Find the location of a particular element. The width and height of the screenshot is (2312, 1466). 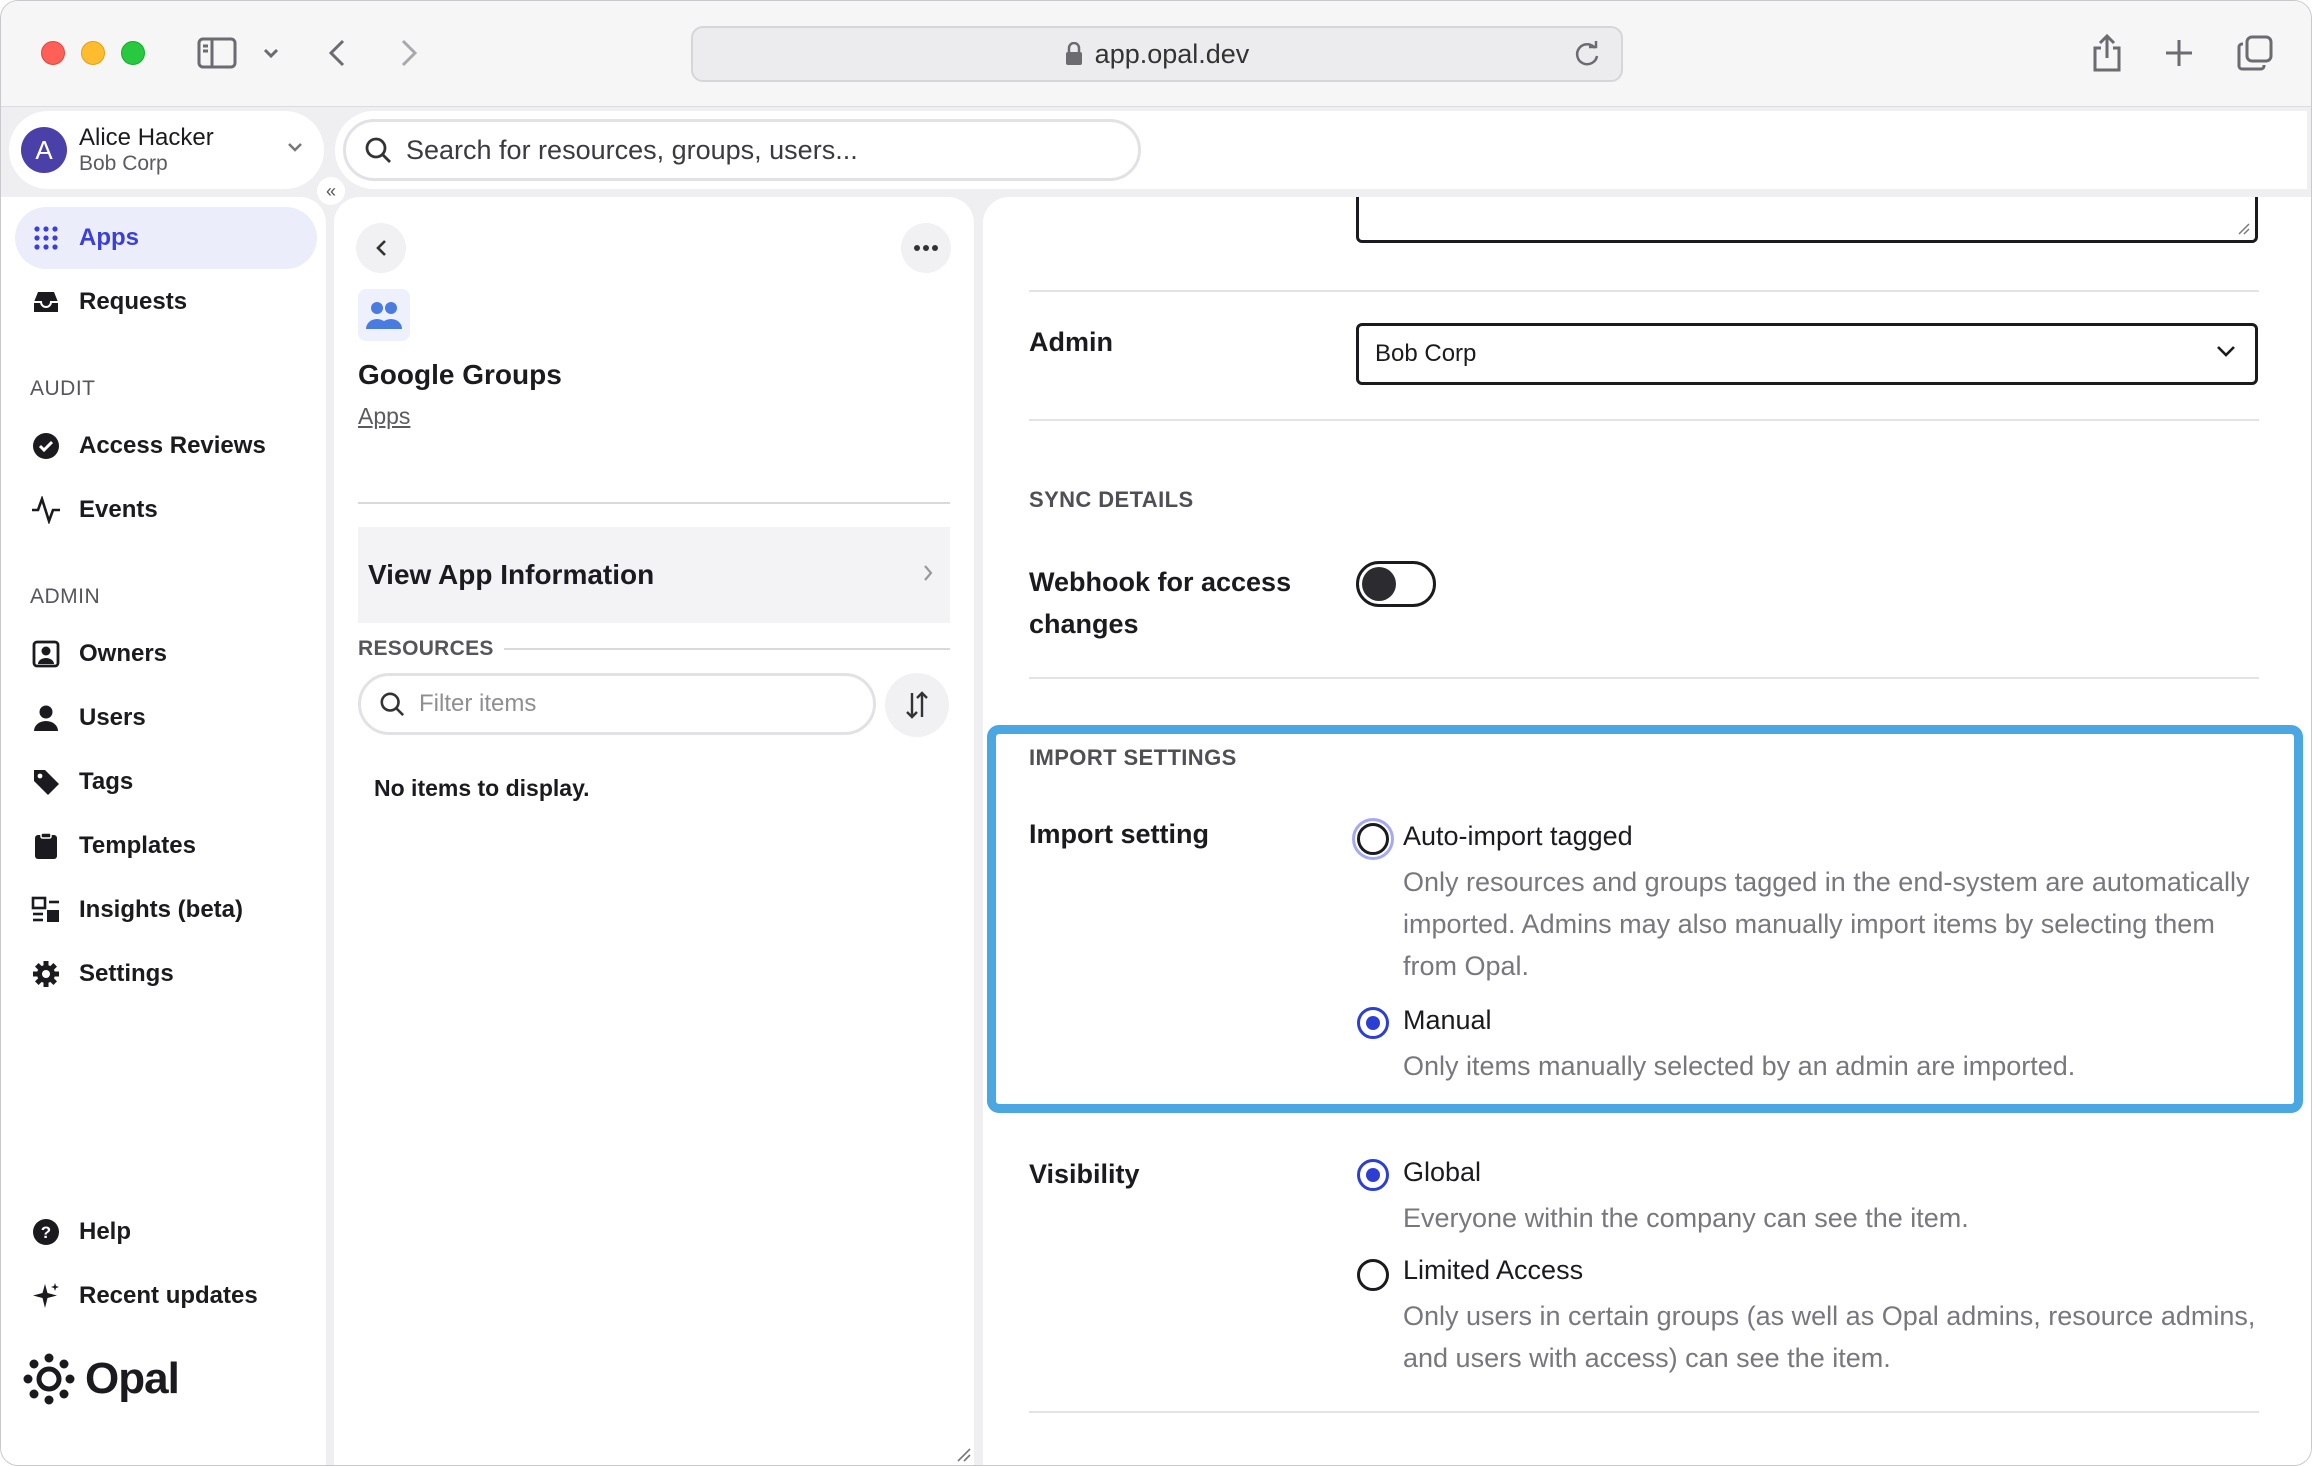

sidebar-item-label: Apps is located at coordinates (109, 237).